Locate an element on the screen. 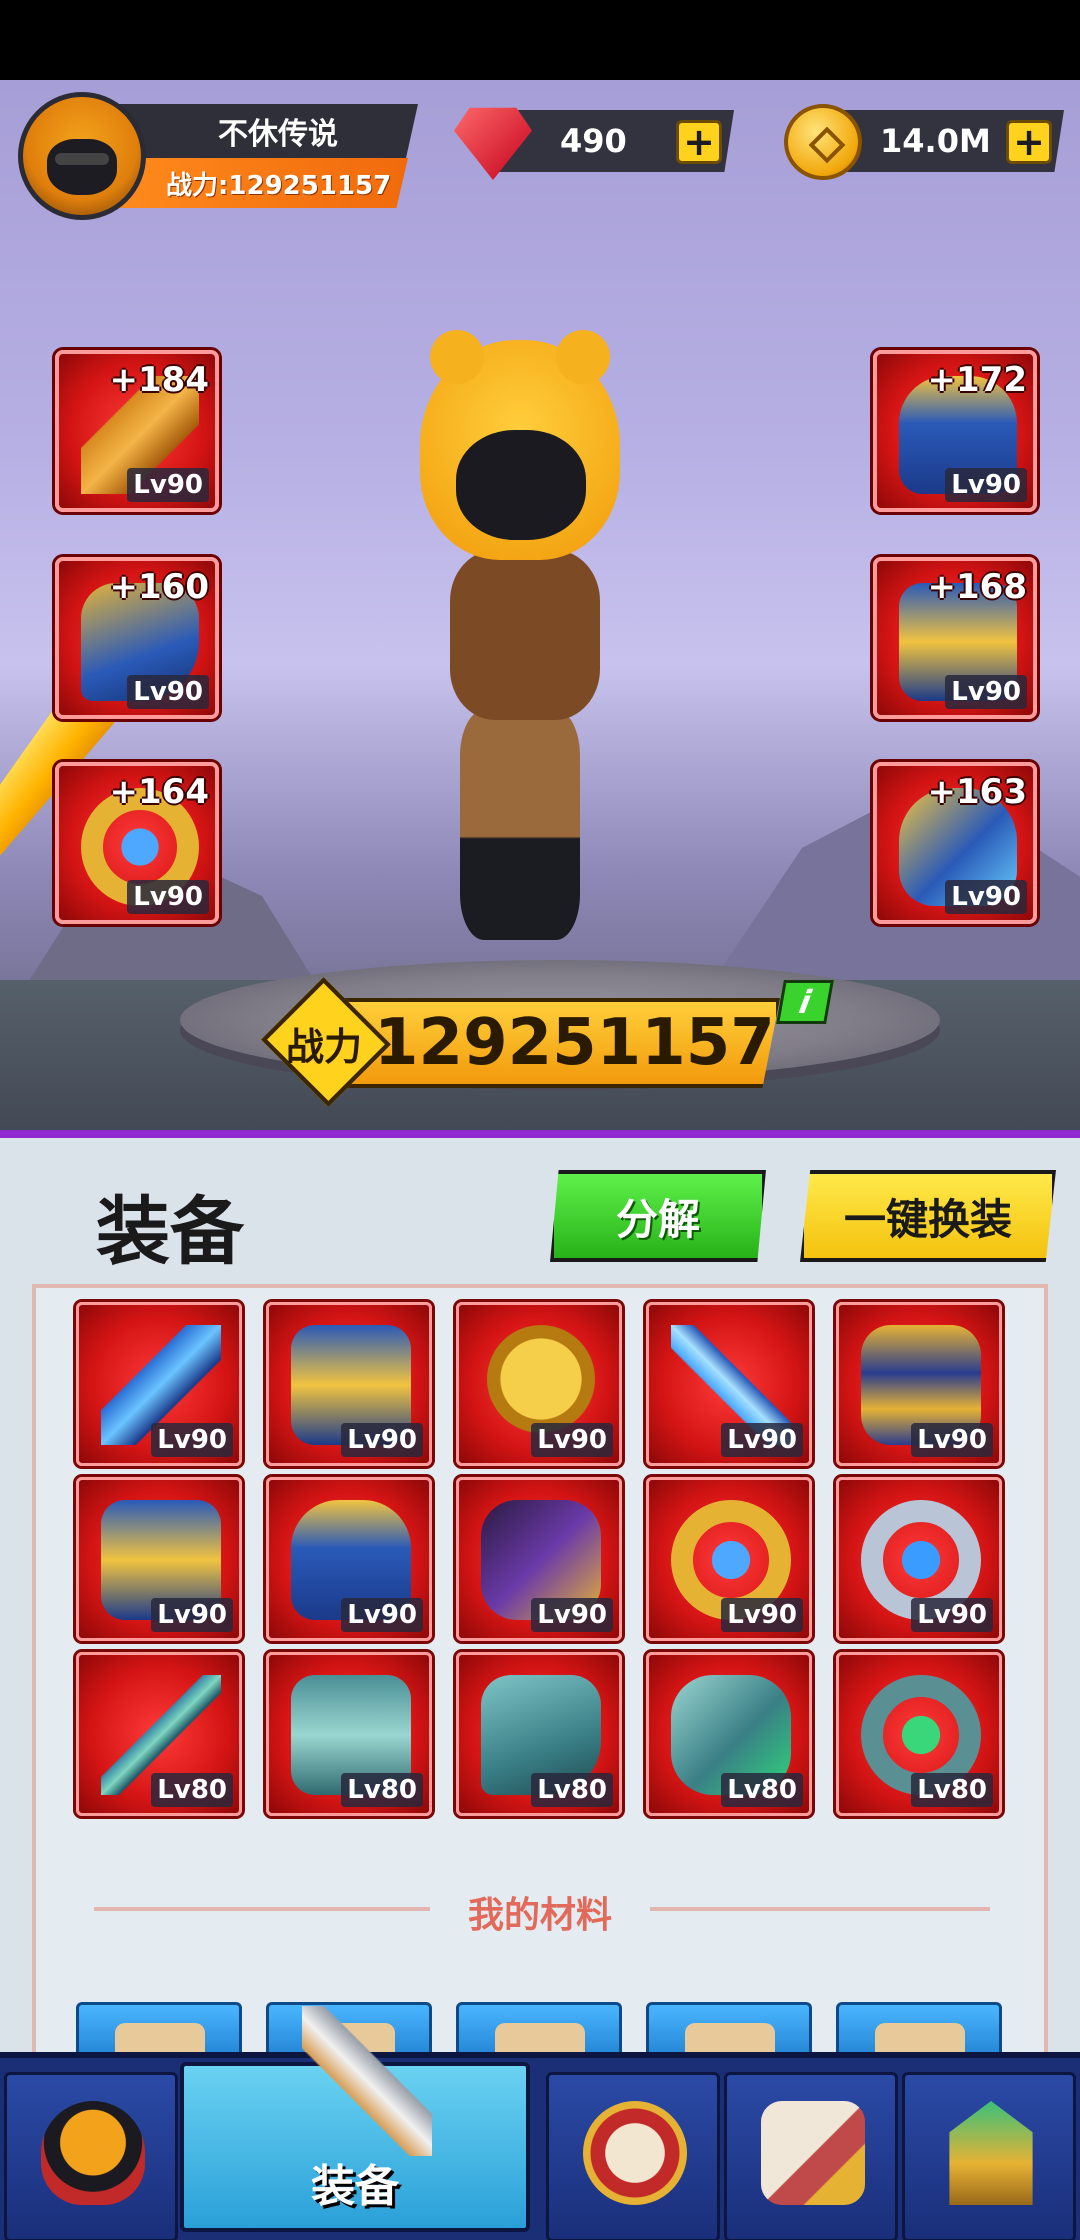 This screenshot has height=2240, width=1080. nav-label-equipment: 装备 is located at coordinates (355, 2182).